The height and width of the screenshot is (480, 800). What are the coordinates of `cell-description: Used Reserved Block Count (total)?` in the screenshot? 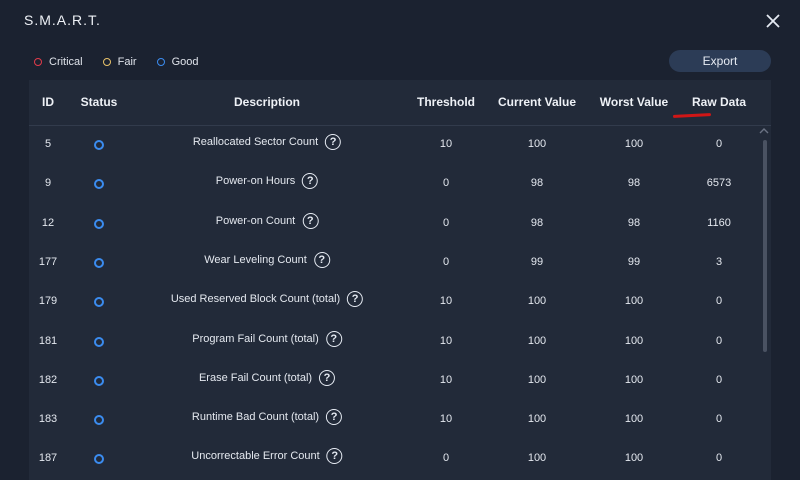 It's located at (267, 299).